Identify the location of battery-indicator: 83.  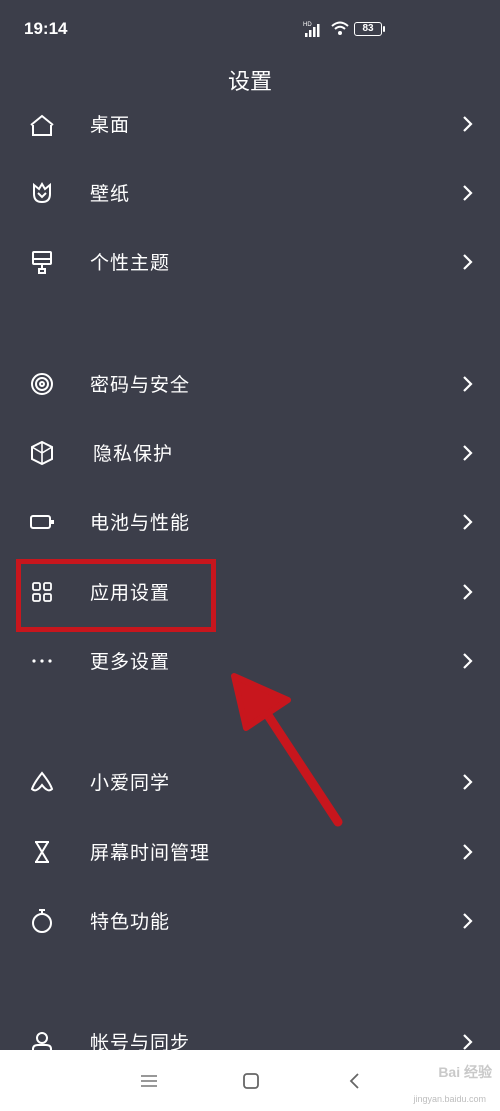
(369, 29).